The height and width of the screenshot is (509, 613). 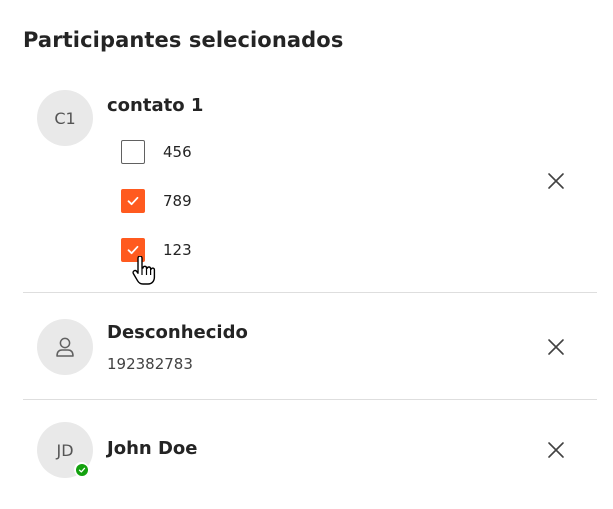 I want to click on participant-name: Desconhecido, so click(x=177, y=332).